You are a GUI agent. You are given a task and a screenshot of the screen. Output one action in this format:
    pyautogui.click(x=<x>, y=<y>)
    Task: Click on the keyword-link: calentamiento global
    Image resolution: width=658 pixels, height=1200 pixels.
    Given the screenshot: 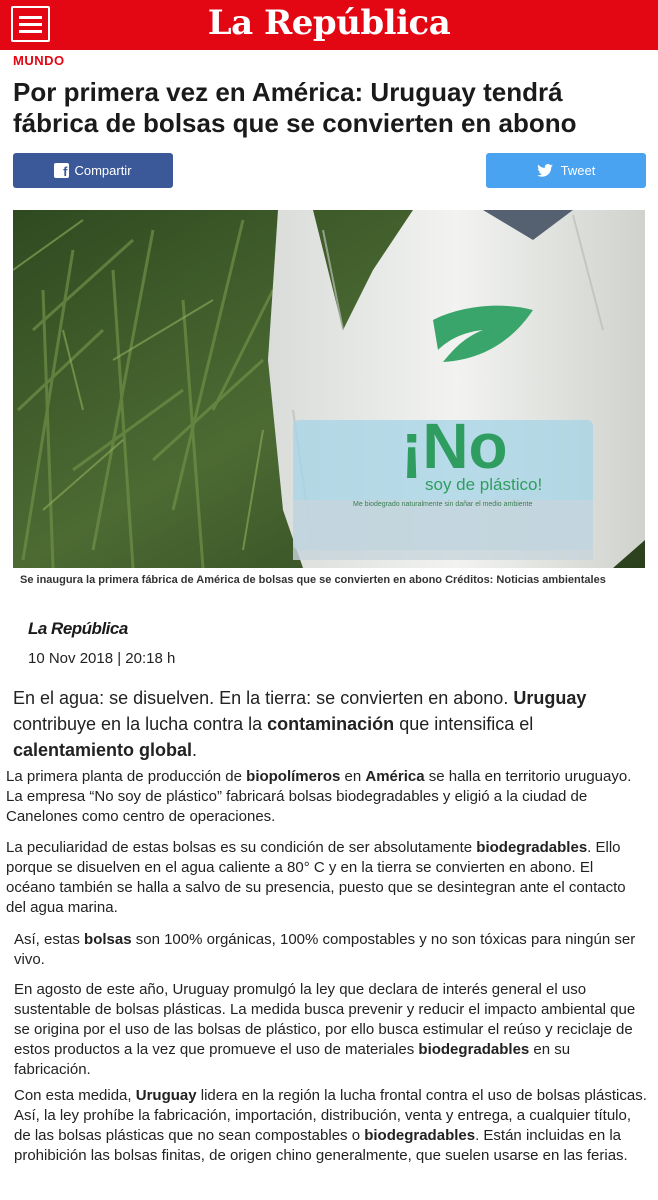 What is the action you would take?
    pyautogui.click(x=102, y=750)
    